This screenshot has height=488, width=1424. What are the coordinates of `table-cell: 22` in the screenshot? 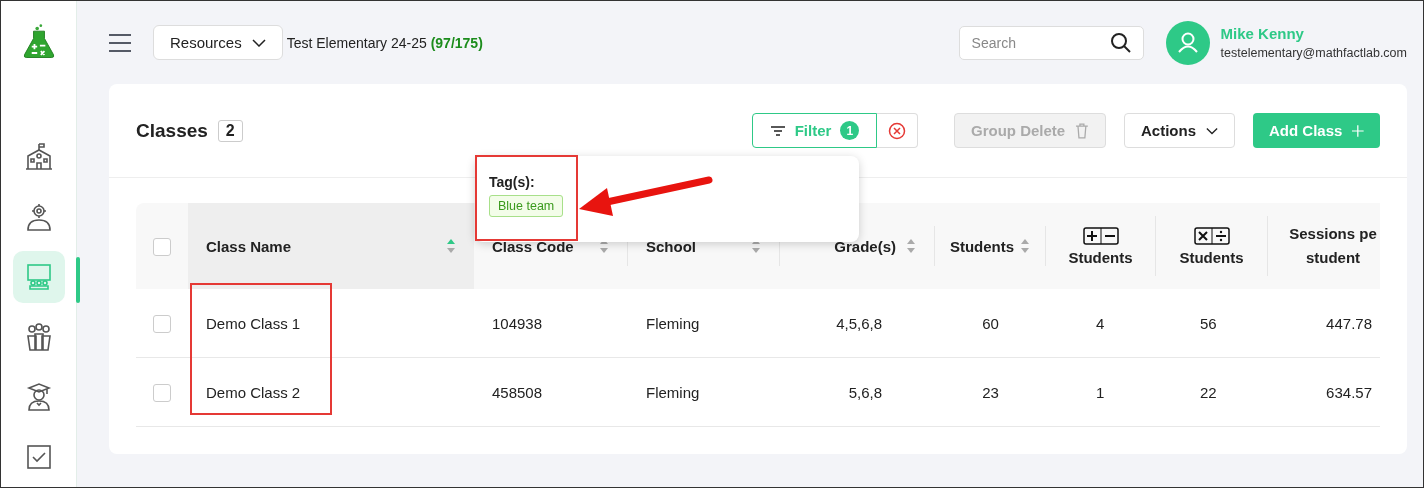 It's located at (1208, 392).